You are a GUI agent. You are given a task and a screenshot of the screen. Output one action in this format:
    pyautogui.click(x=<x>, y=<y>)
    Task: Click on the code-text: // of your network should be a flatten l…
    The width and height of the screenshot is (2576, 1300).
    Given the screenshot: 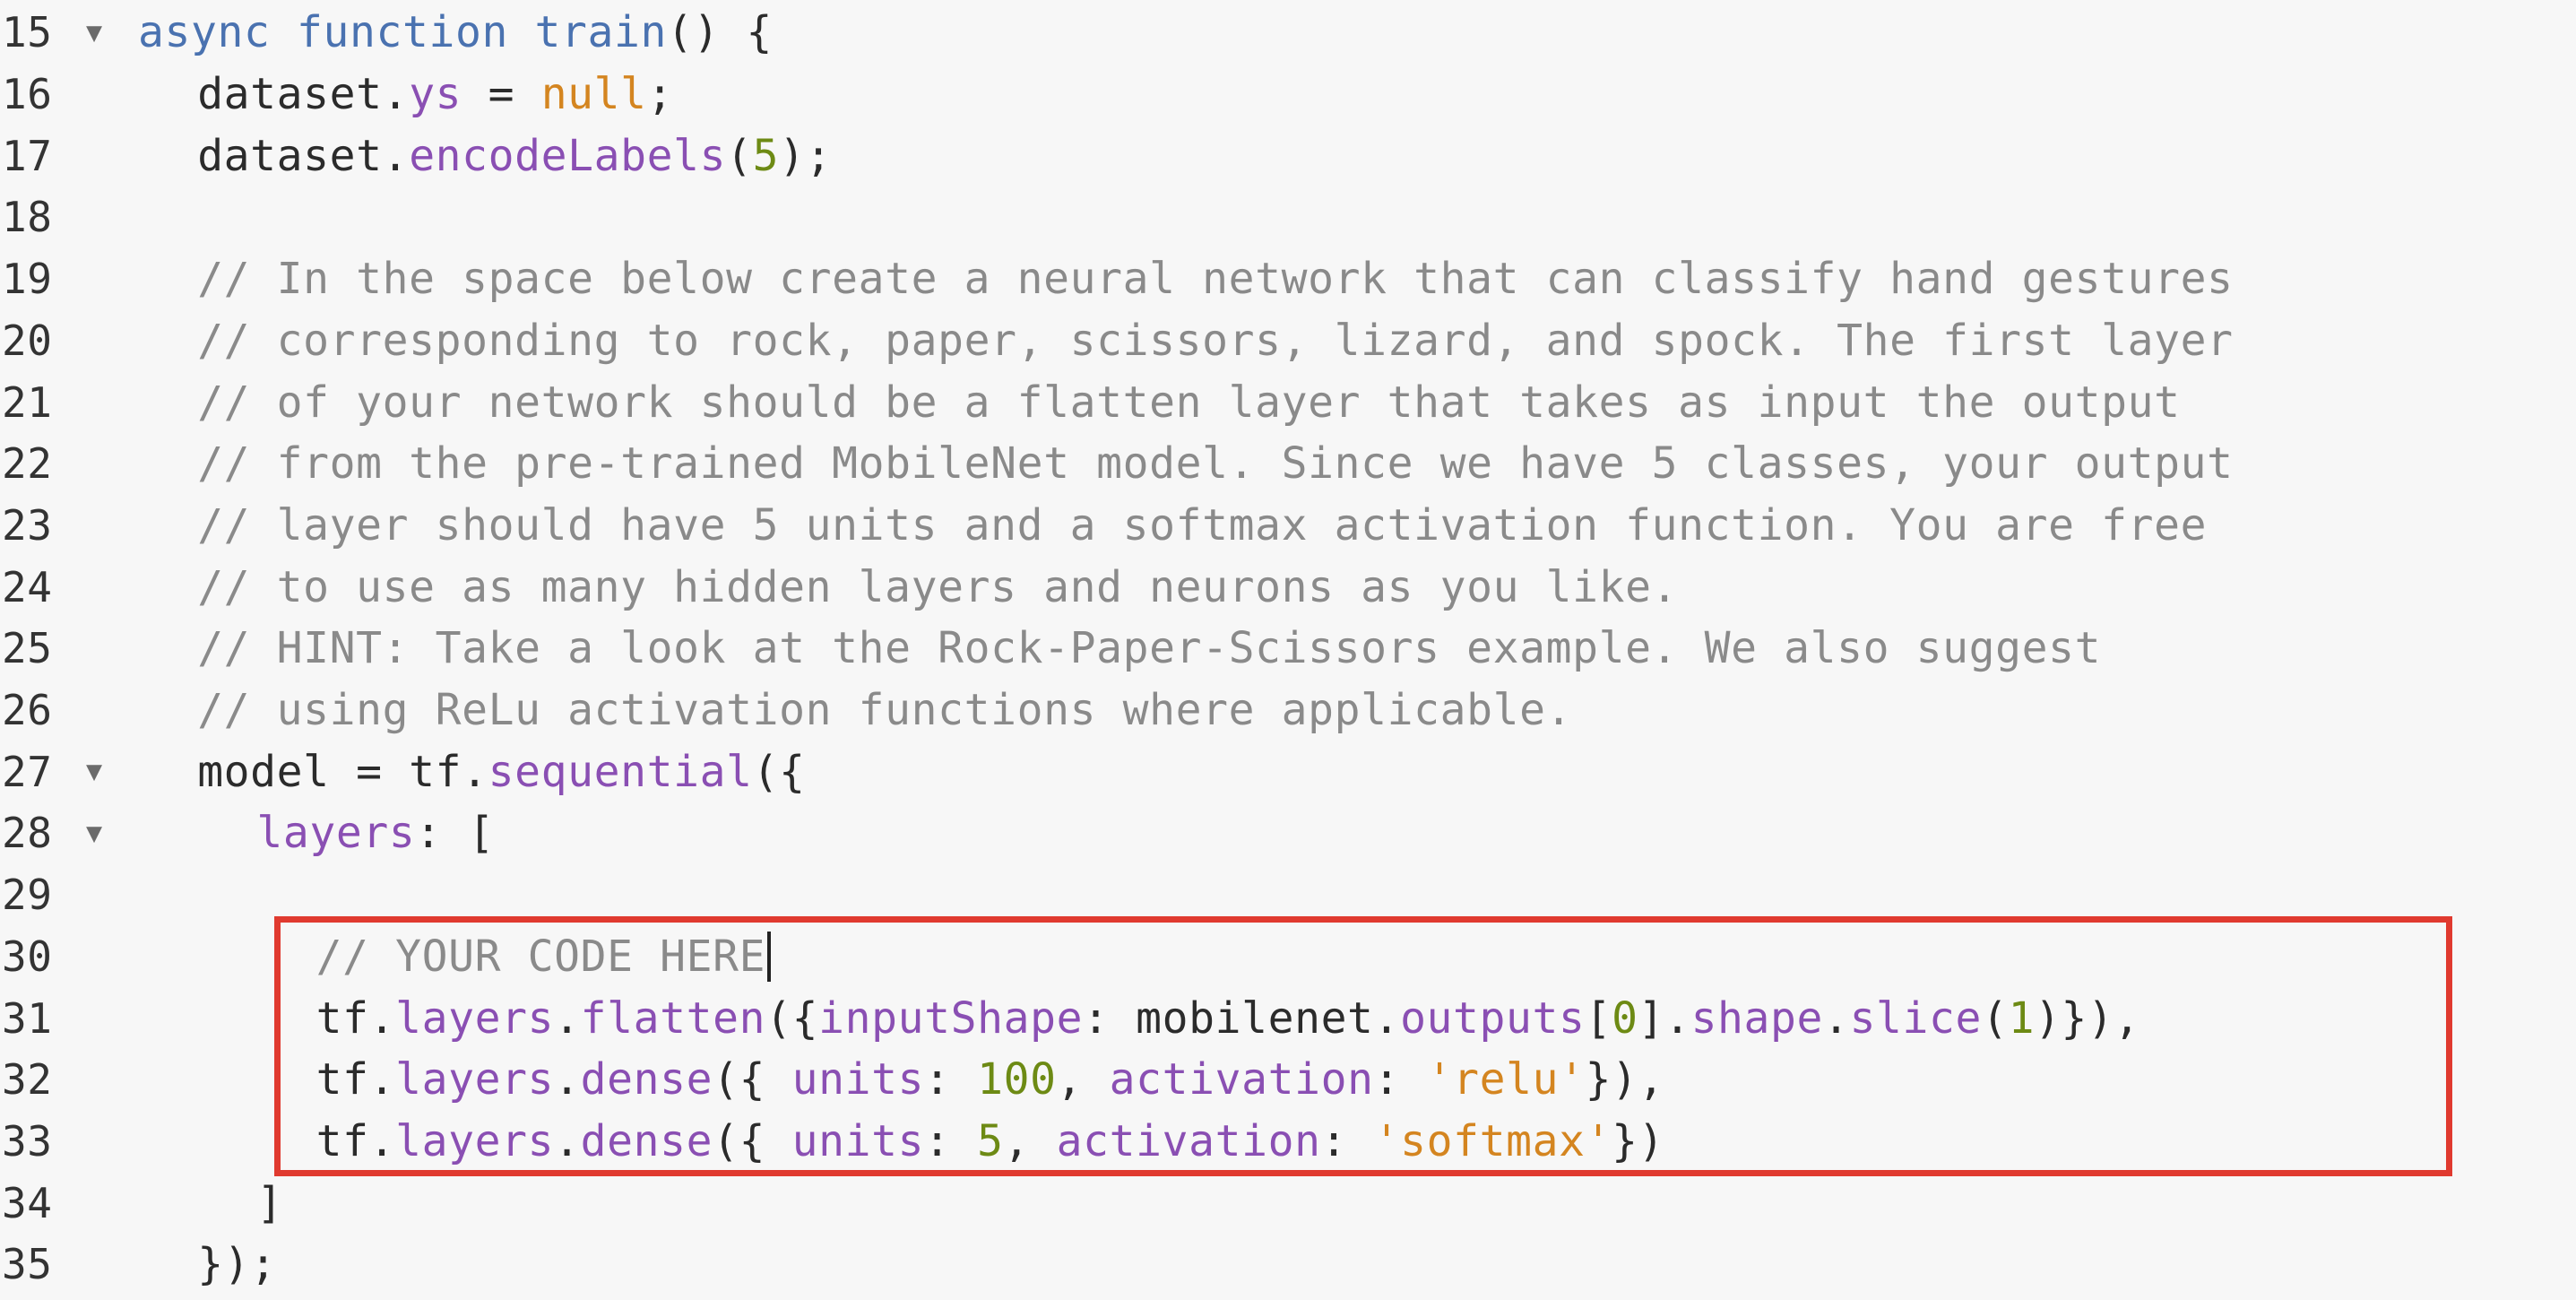 What is the action you would take?
    pyautogui.click(x=1188, y=402)
    